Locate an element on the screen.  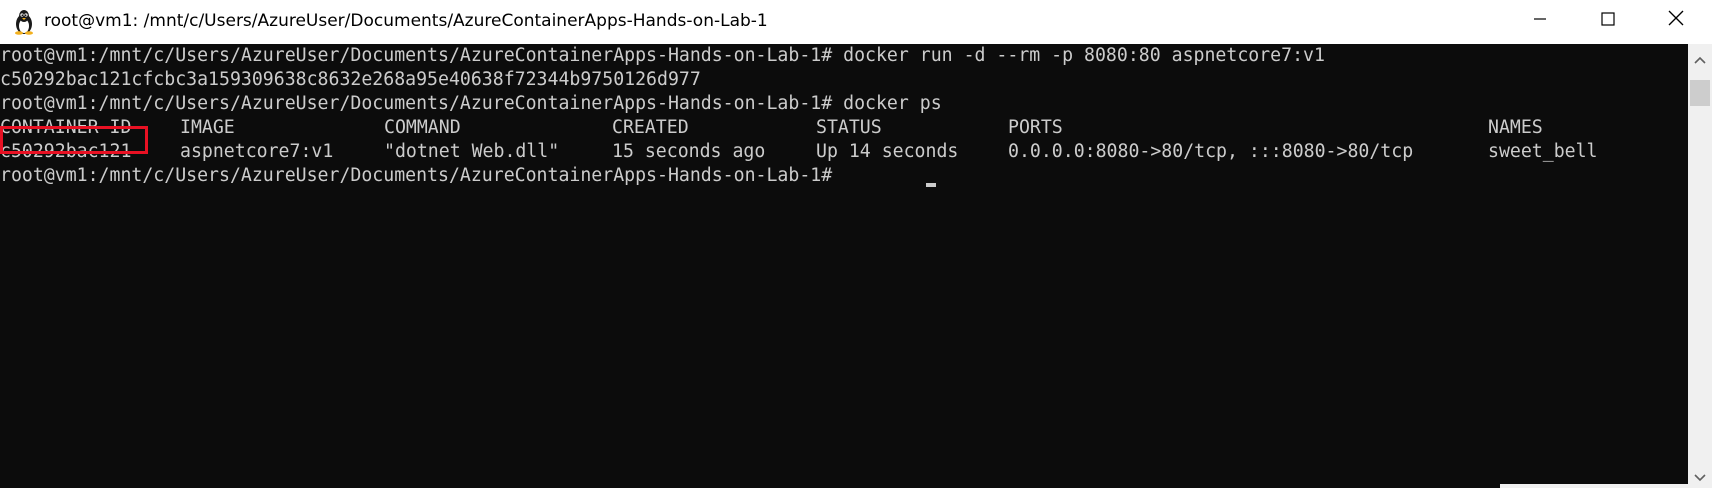
maximize-icon is located at coordinates (1608, 20).